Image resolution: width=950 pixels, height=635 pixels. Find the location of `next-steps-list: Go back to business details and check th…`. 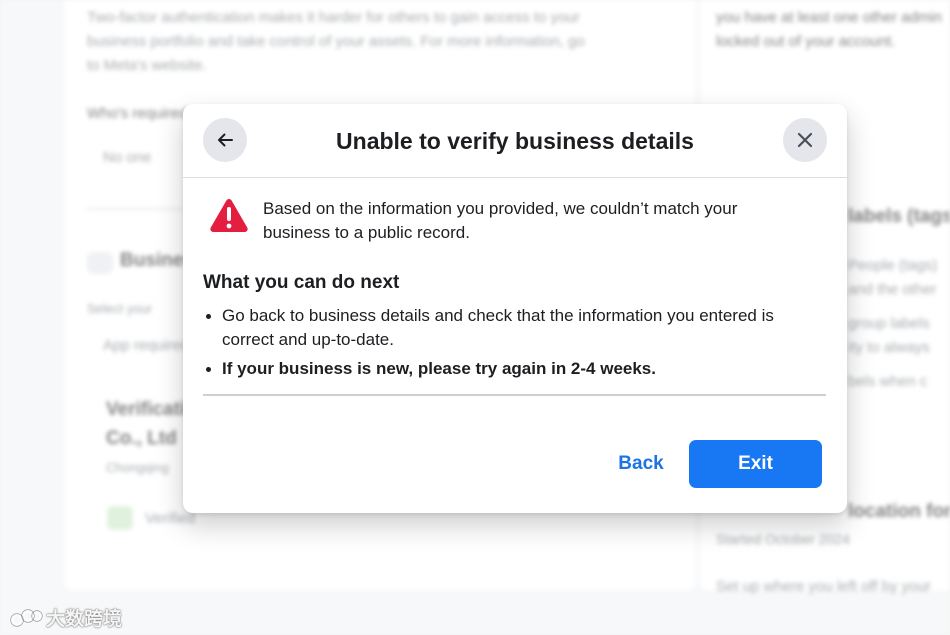

next-steps-list: Go back to business details and check th… is located at coordinates (513, 345).